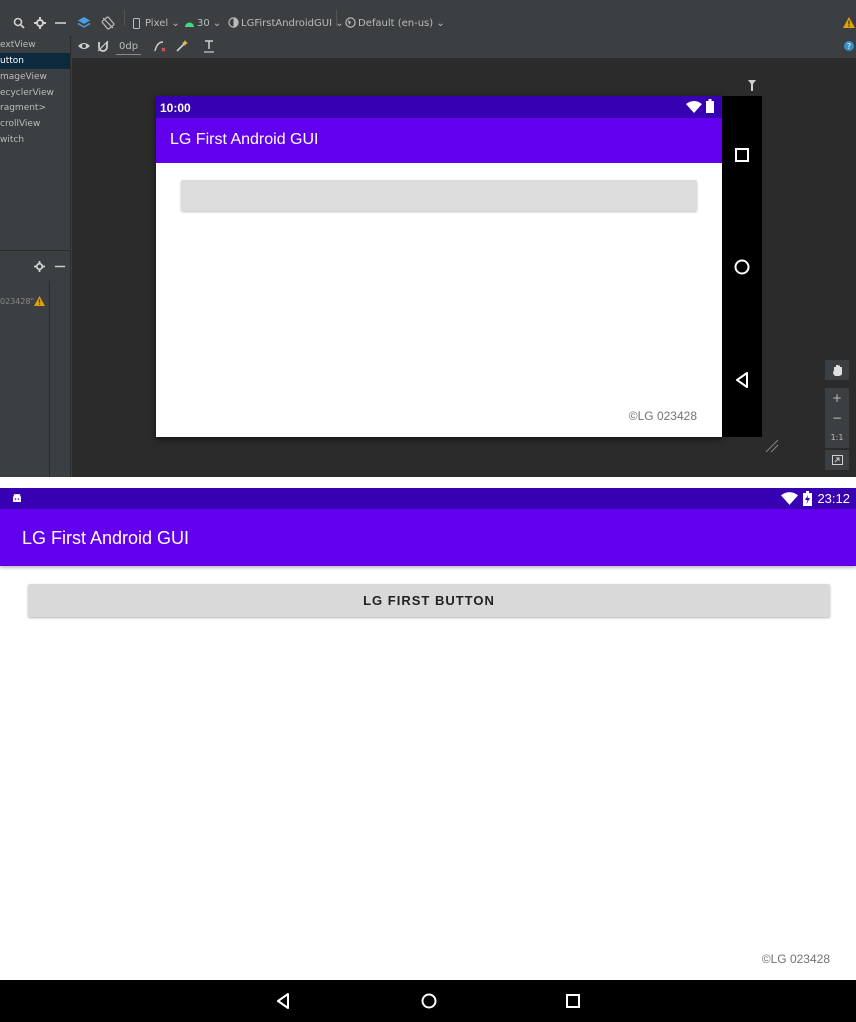 This screenshot has width=856, height=1022. Describe the element at coordinates (162, 24) in the screenshot. I see `device-selector: Pixel ⌄` at that location.